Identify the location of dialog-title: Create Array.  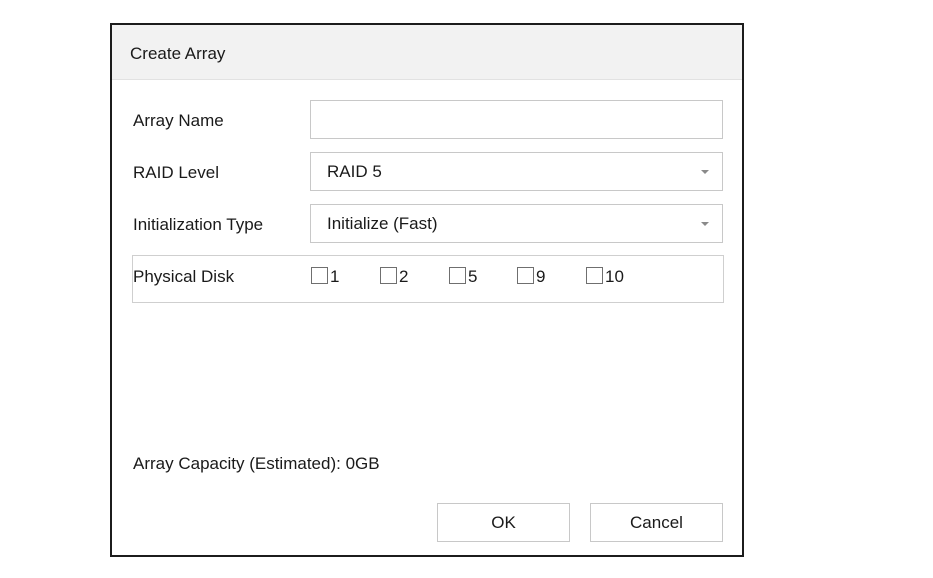
(178, 53).